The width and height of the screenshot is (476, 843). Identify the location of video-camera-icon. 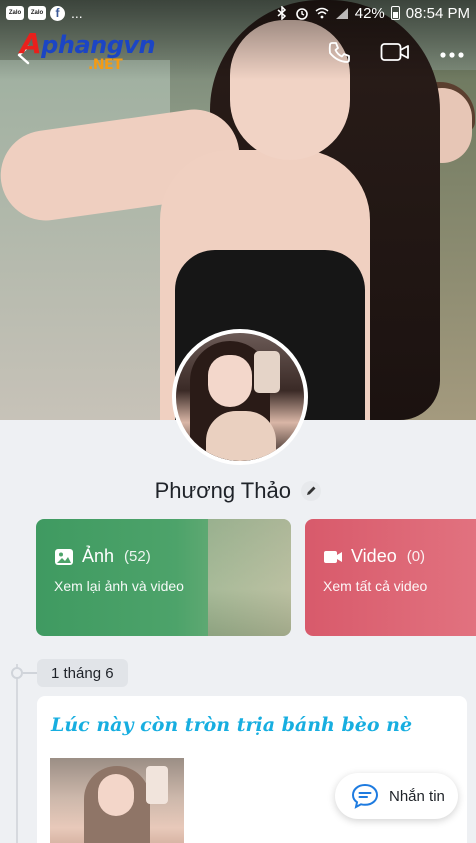
(394, 52).